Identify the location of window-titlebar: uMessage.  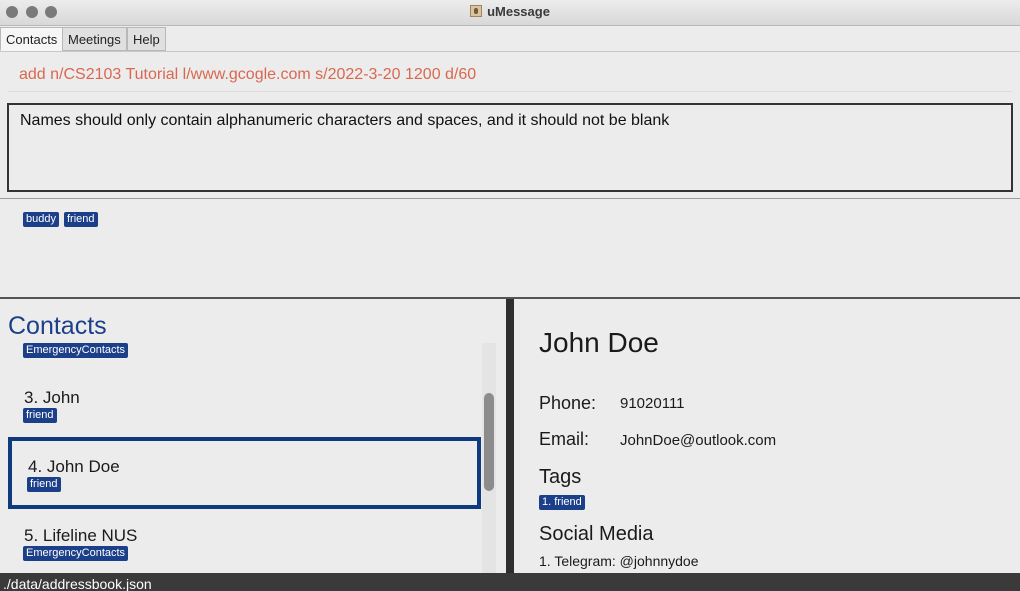
(510, 13).